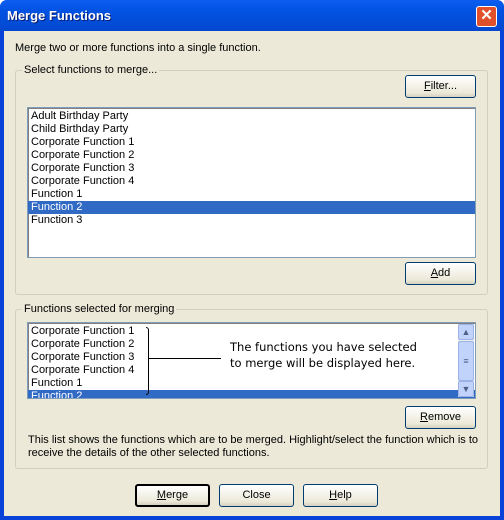  Describe the element at coordinates (251, 129) in the screenshot. I see `list-item: Child Birthday Party` at that location.